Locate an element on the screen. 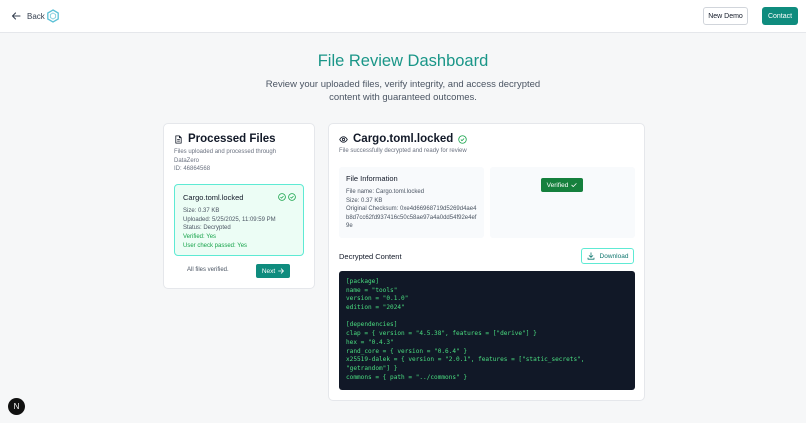  download-icon is located at coordinates (590, 256).